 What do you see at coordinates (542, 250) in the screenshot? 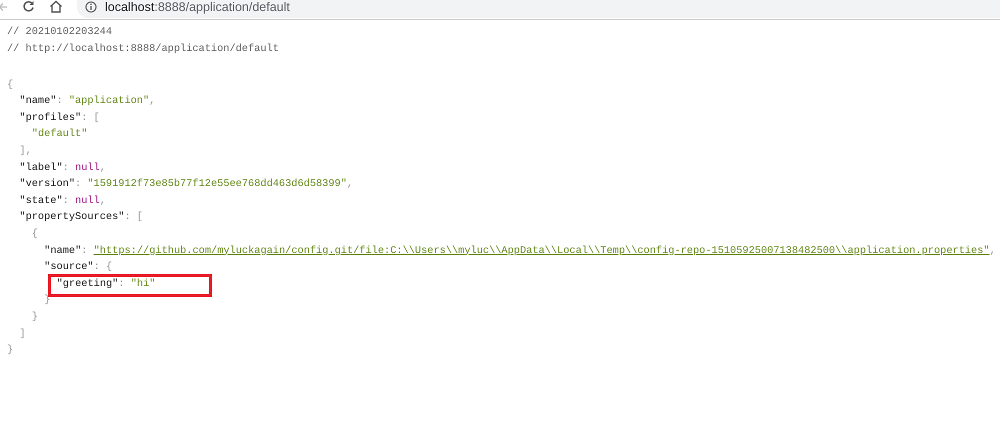
I see `url-link: "https://github.com/myluckagain/config.git/file:C:\\Users\\myluc\\AppData\\Local\\Temp\\config-repo-15105925007138482500\\application.properties"` at bounding box center [542, 250].